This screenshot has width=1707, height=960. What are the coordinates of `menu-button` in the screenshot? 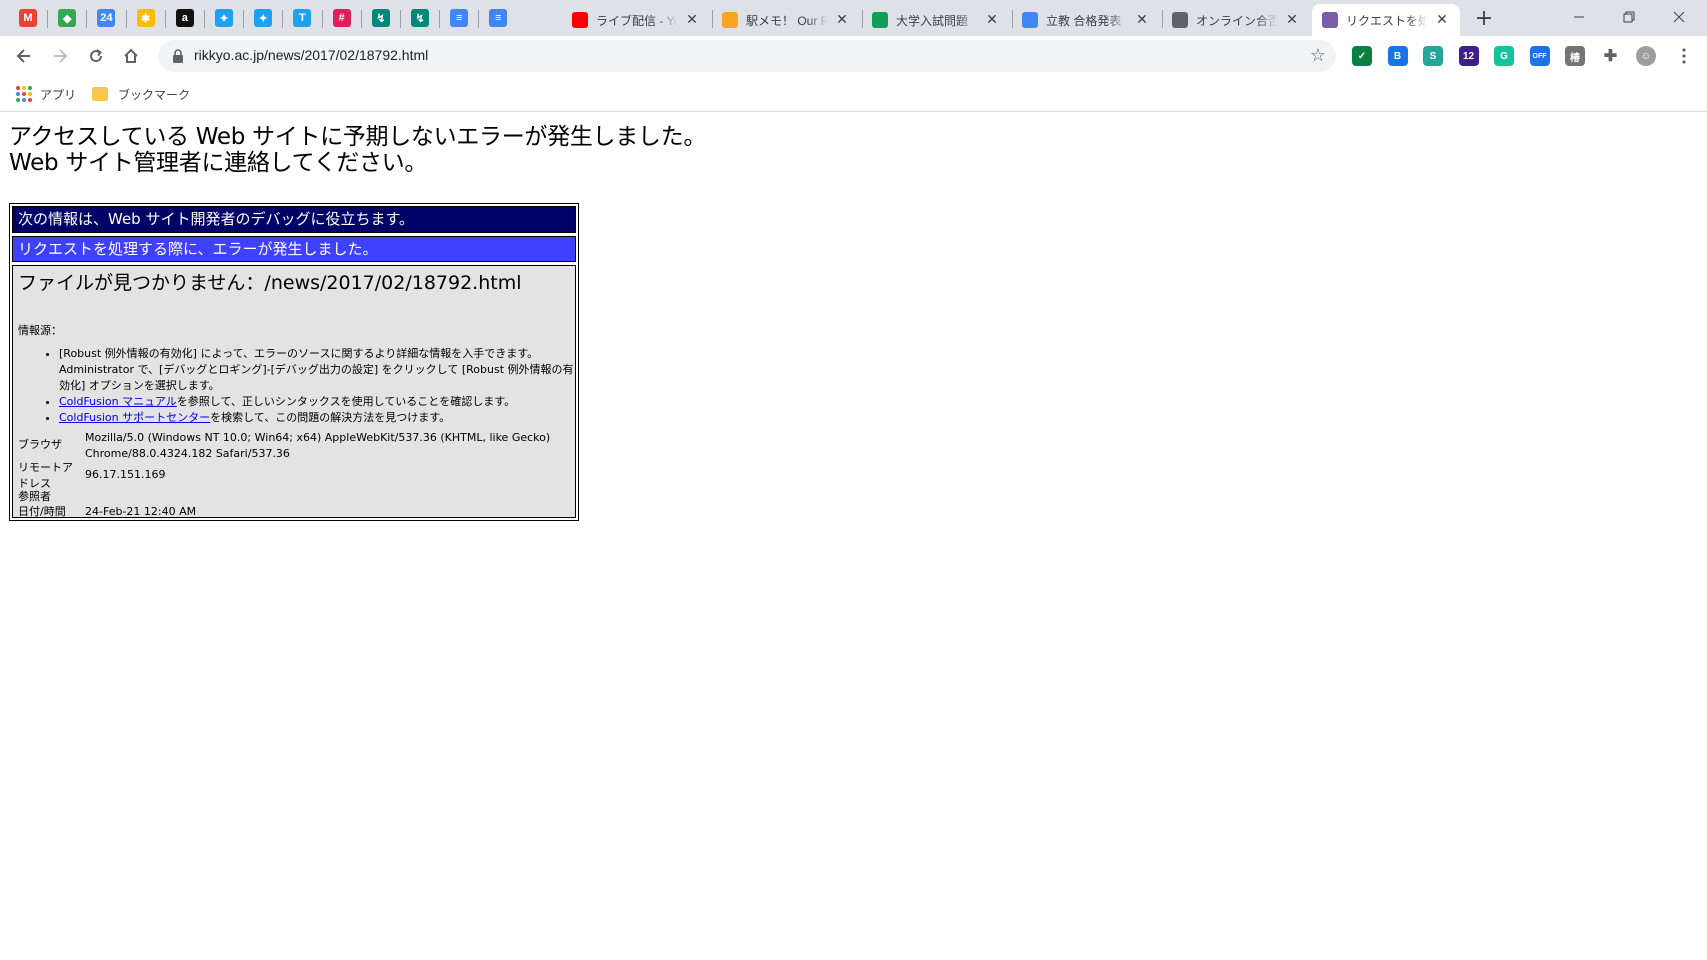 It's located at (1684, 56).